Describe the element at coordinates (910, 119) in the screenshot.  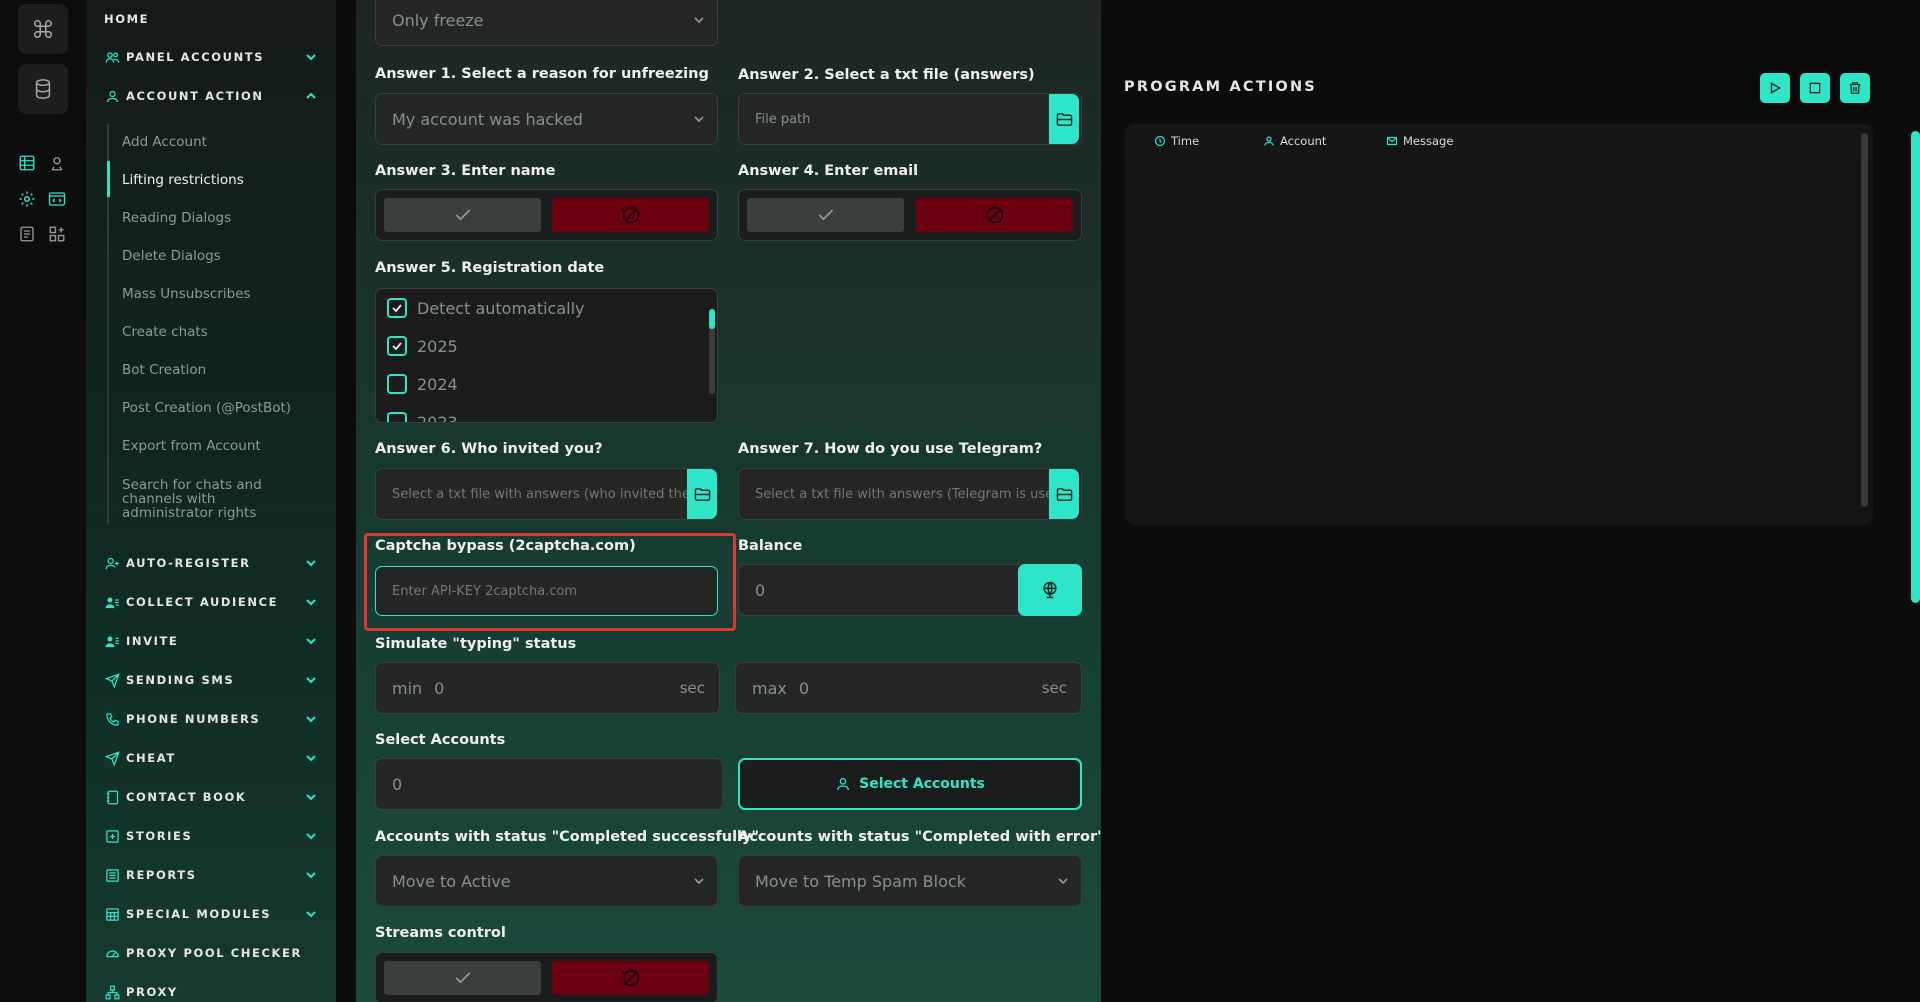
I see `answer2-file-input: File path` at that location.